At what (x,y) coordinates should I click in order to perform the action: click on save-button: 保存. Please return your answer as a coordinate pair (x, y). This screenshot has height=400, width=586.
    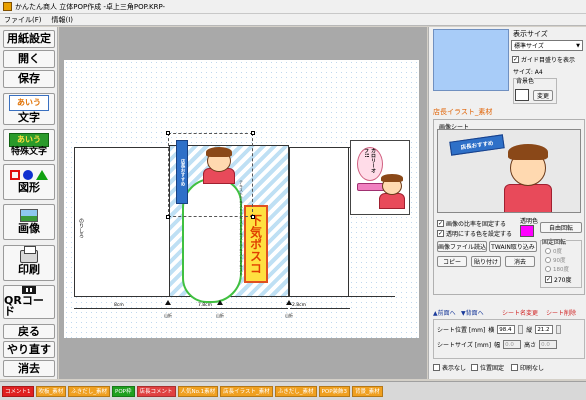
    Looking at the image, I should click on (29, 79).